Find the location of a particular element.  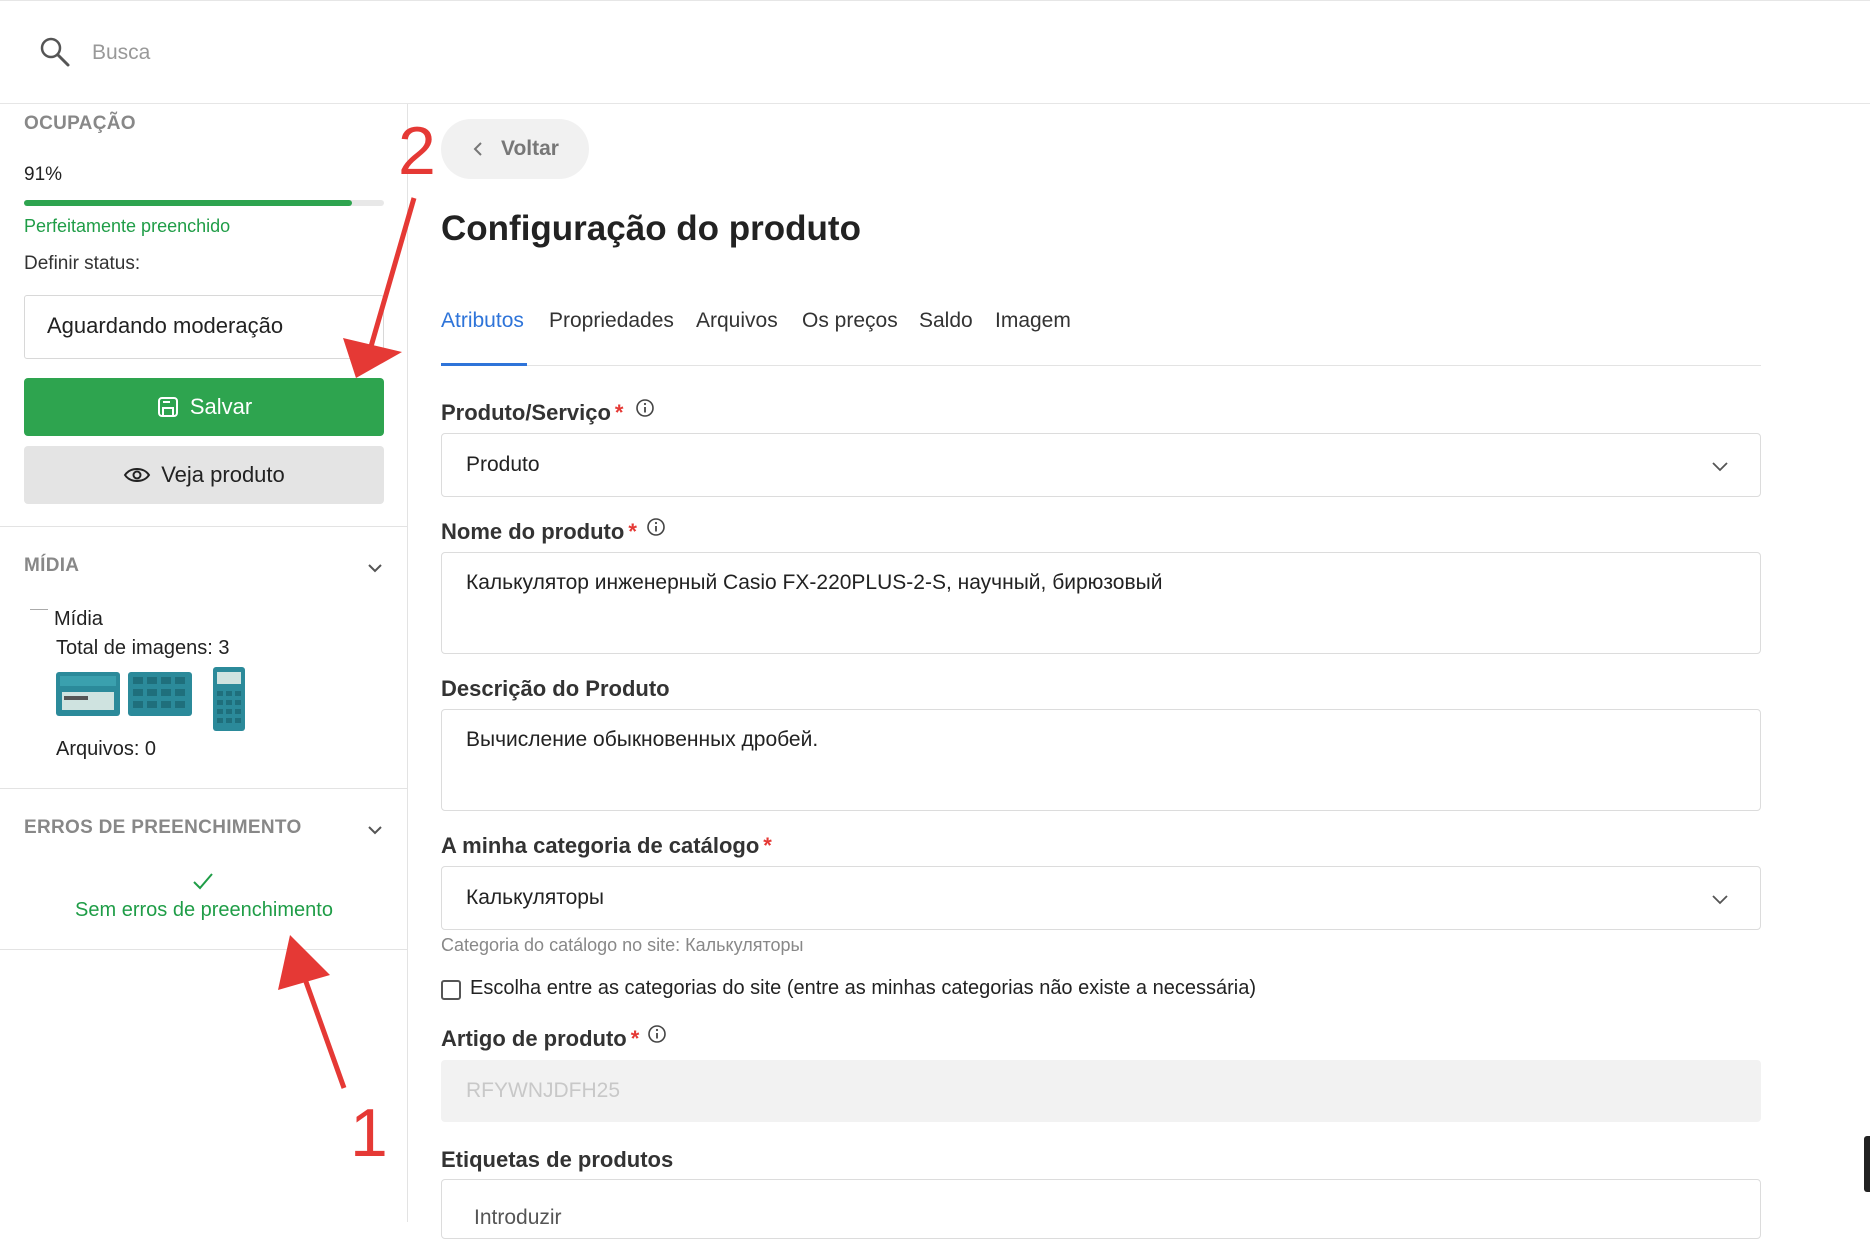

category-label-text: A minha categoria de catálogo is located at coordinates (600, 845).